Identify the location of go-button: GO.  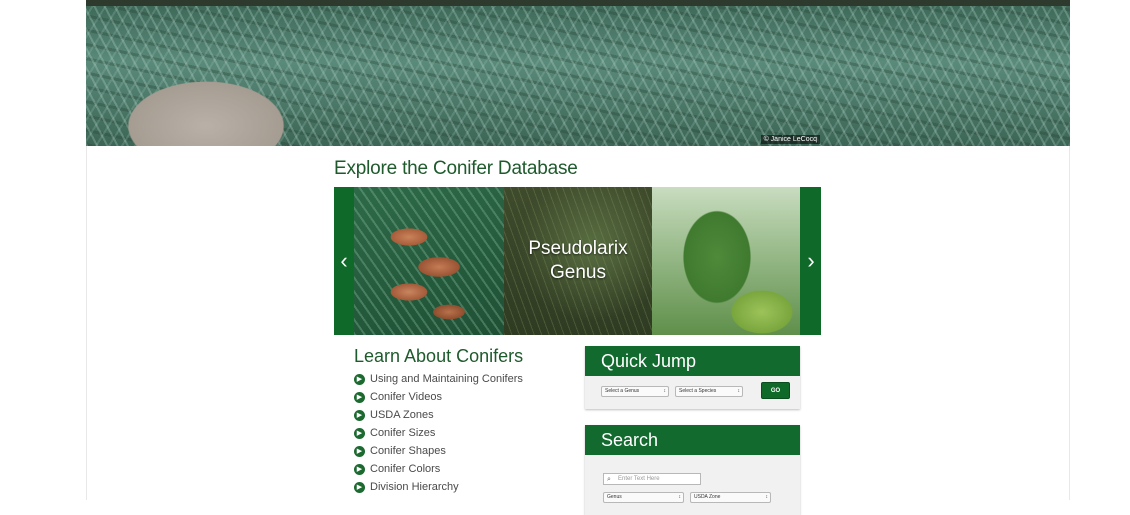
(775, 390).